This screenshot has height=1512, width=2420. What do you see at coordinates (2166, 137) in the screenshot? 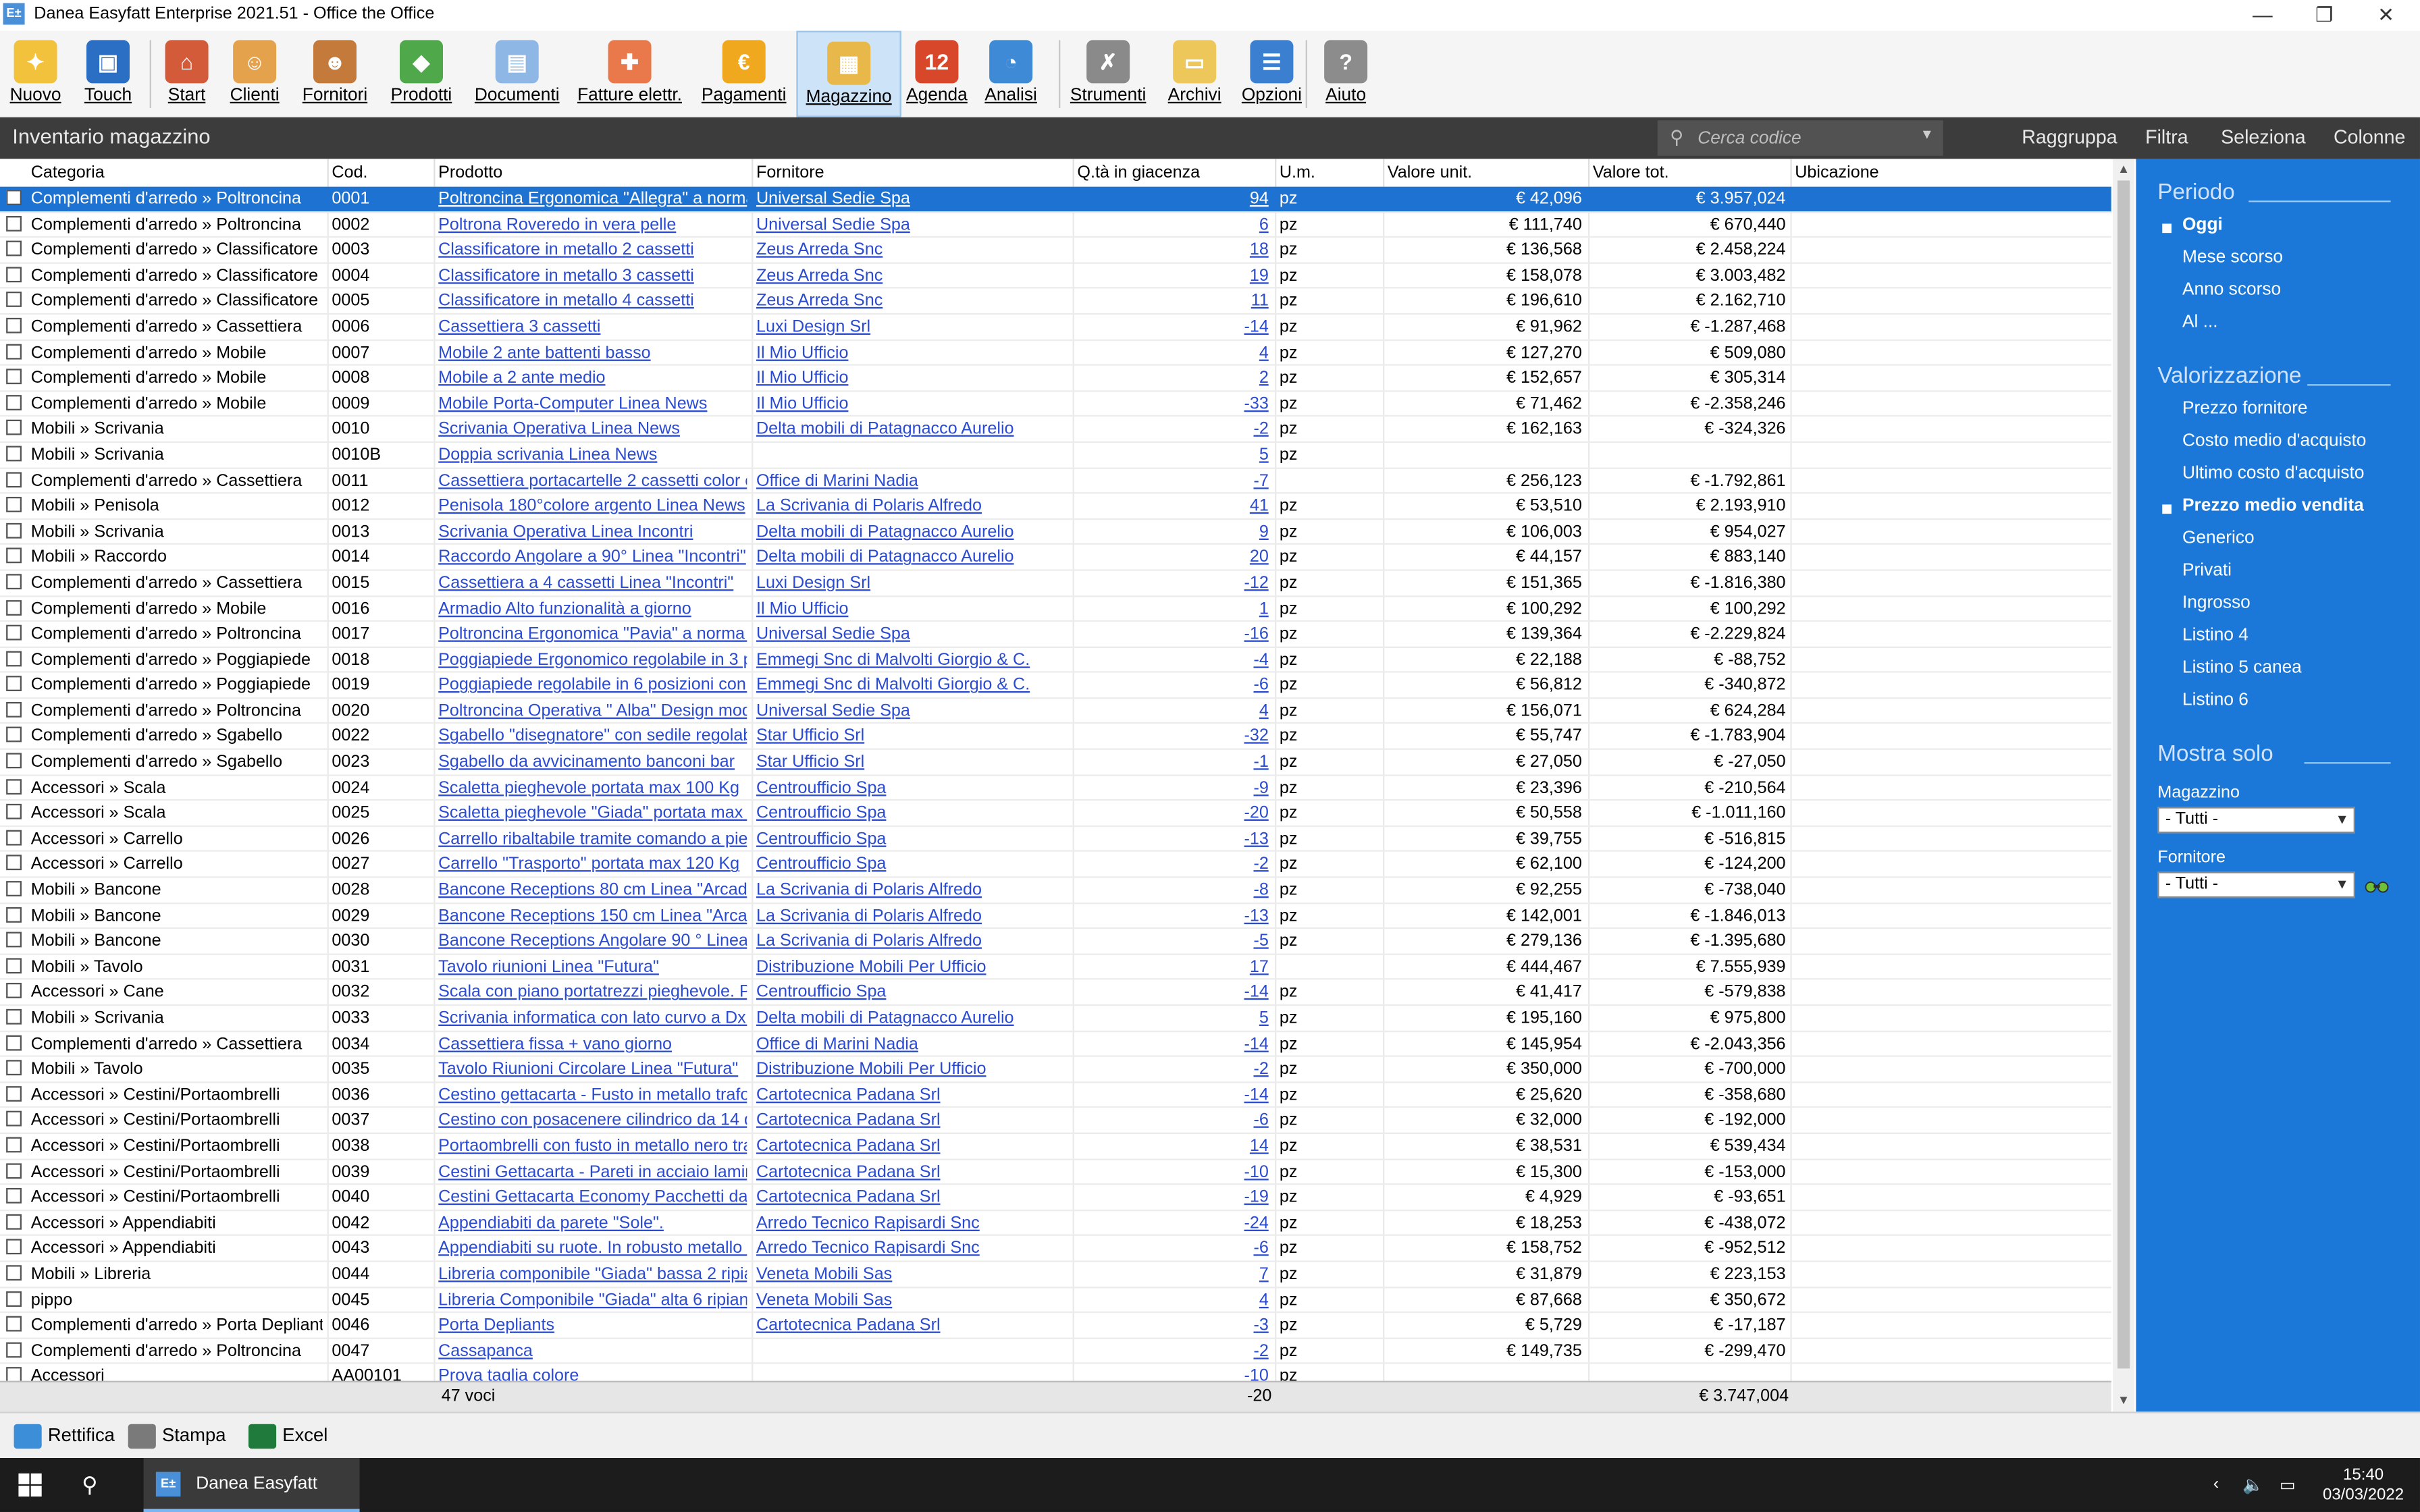
I see `filter-button: Filtra` at bounding box center [2166, 137].